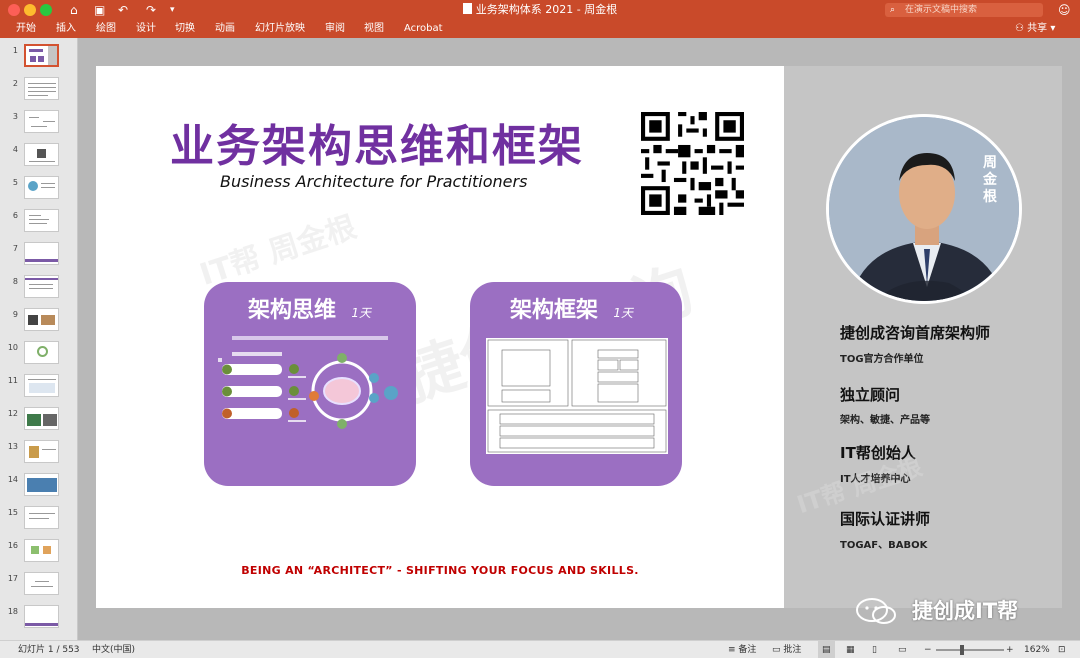 This screenshot has height=658, width=1080. I want to click on role-subtext: TOG官方合作单位, so click(882, 359).